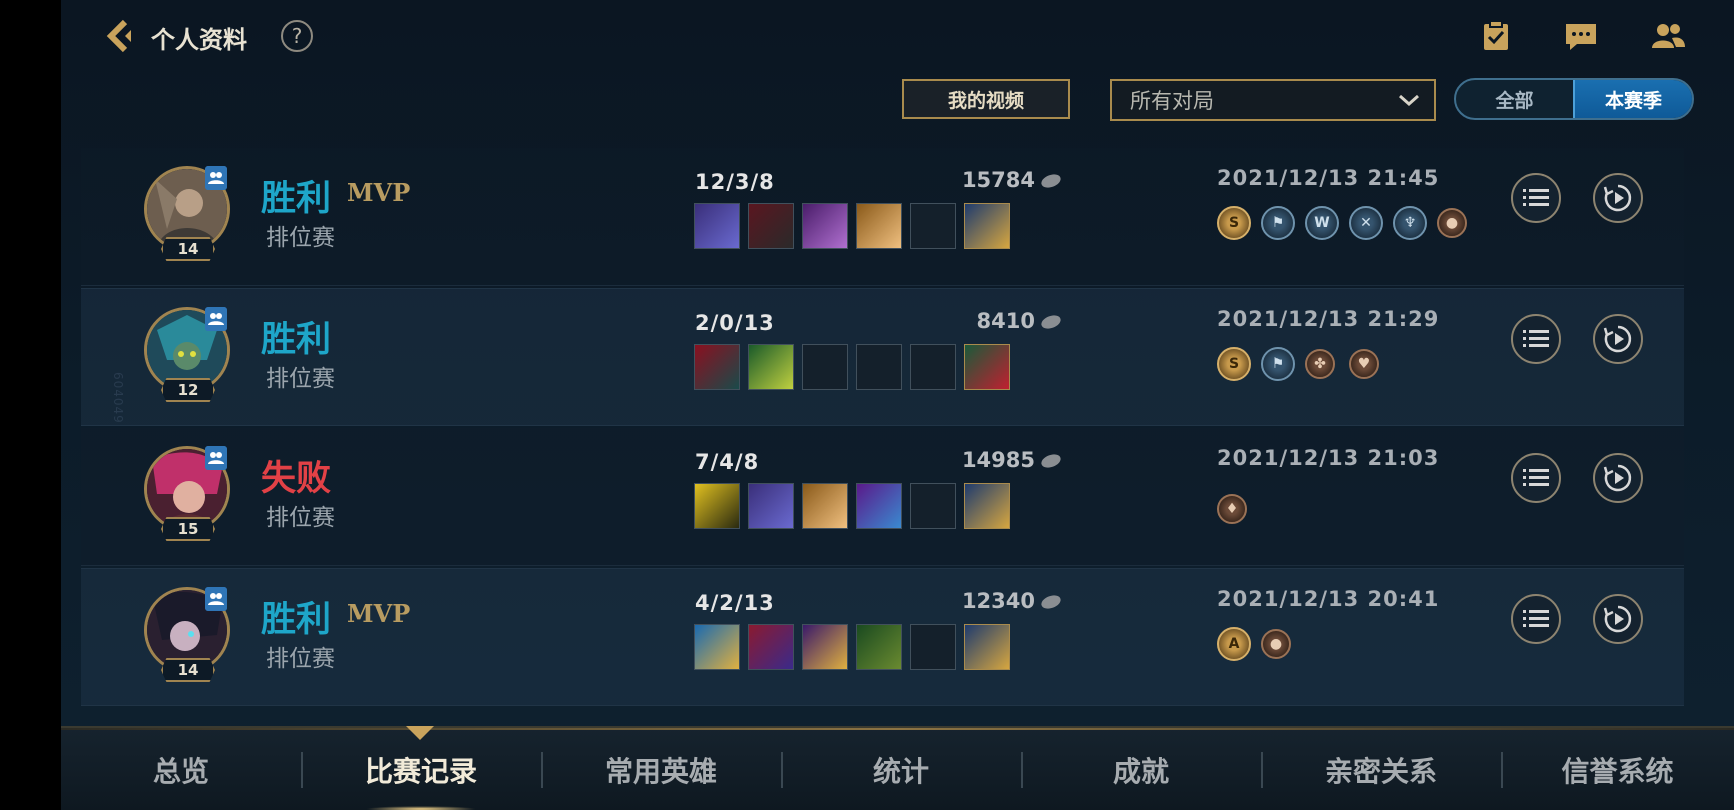 Image resolution: width=1734 pixels, height=810 pixels. What do you see at coordinates (1141, 769) in the screenshot?
I see `tab-achievements: 成就` at bounding box center [1141, 769].